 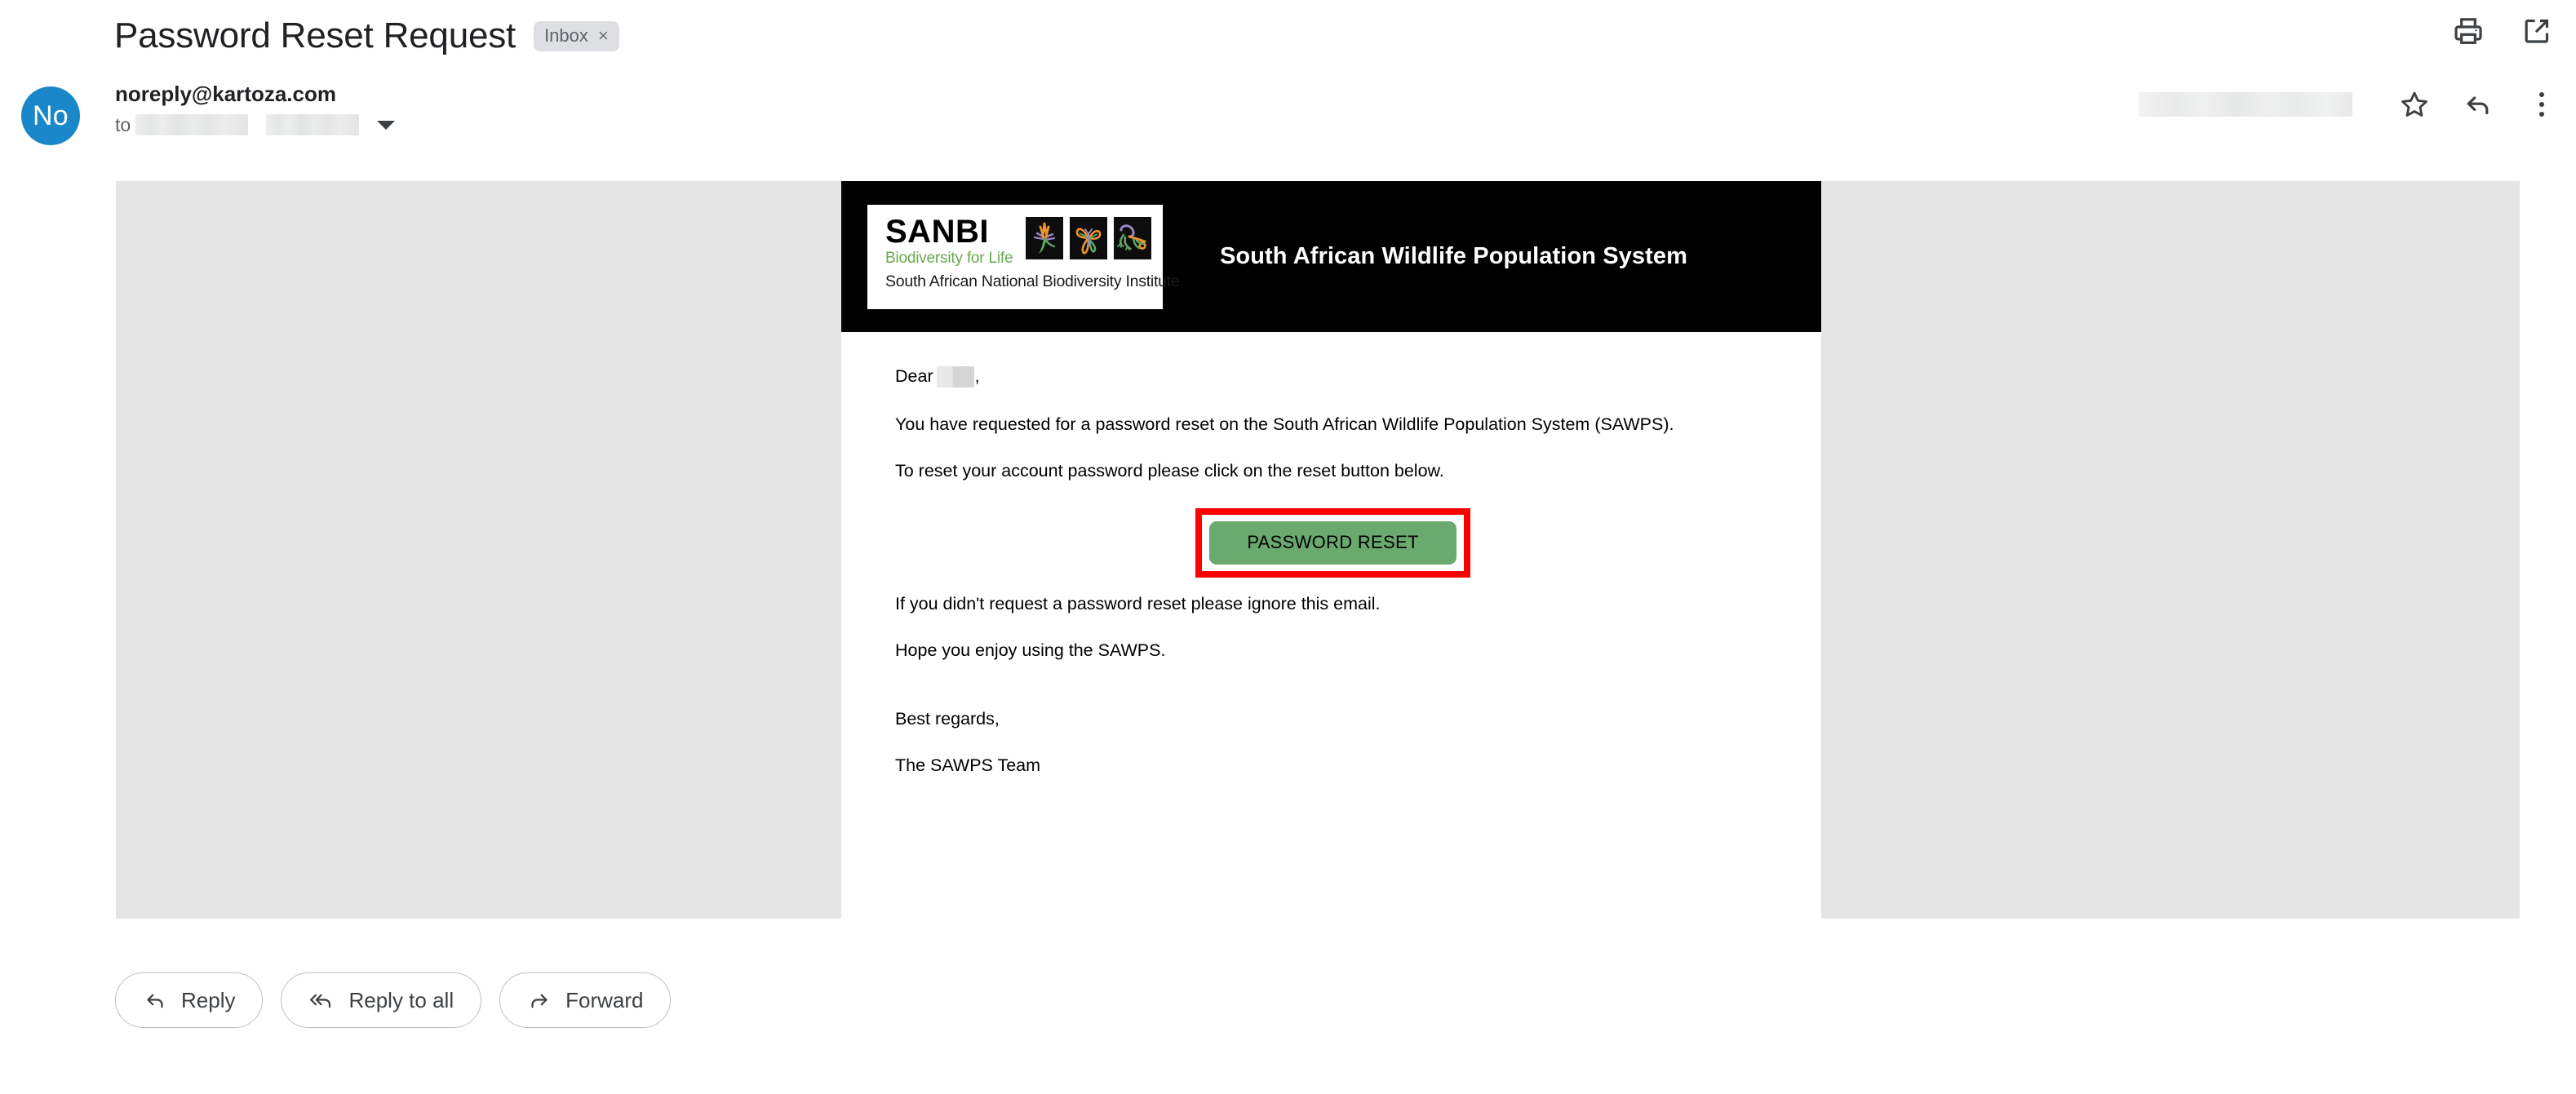 I want to click on email-signoff: Best regards,, so click(x=947, y=719).